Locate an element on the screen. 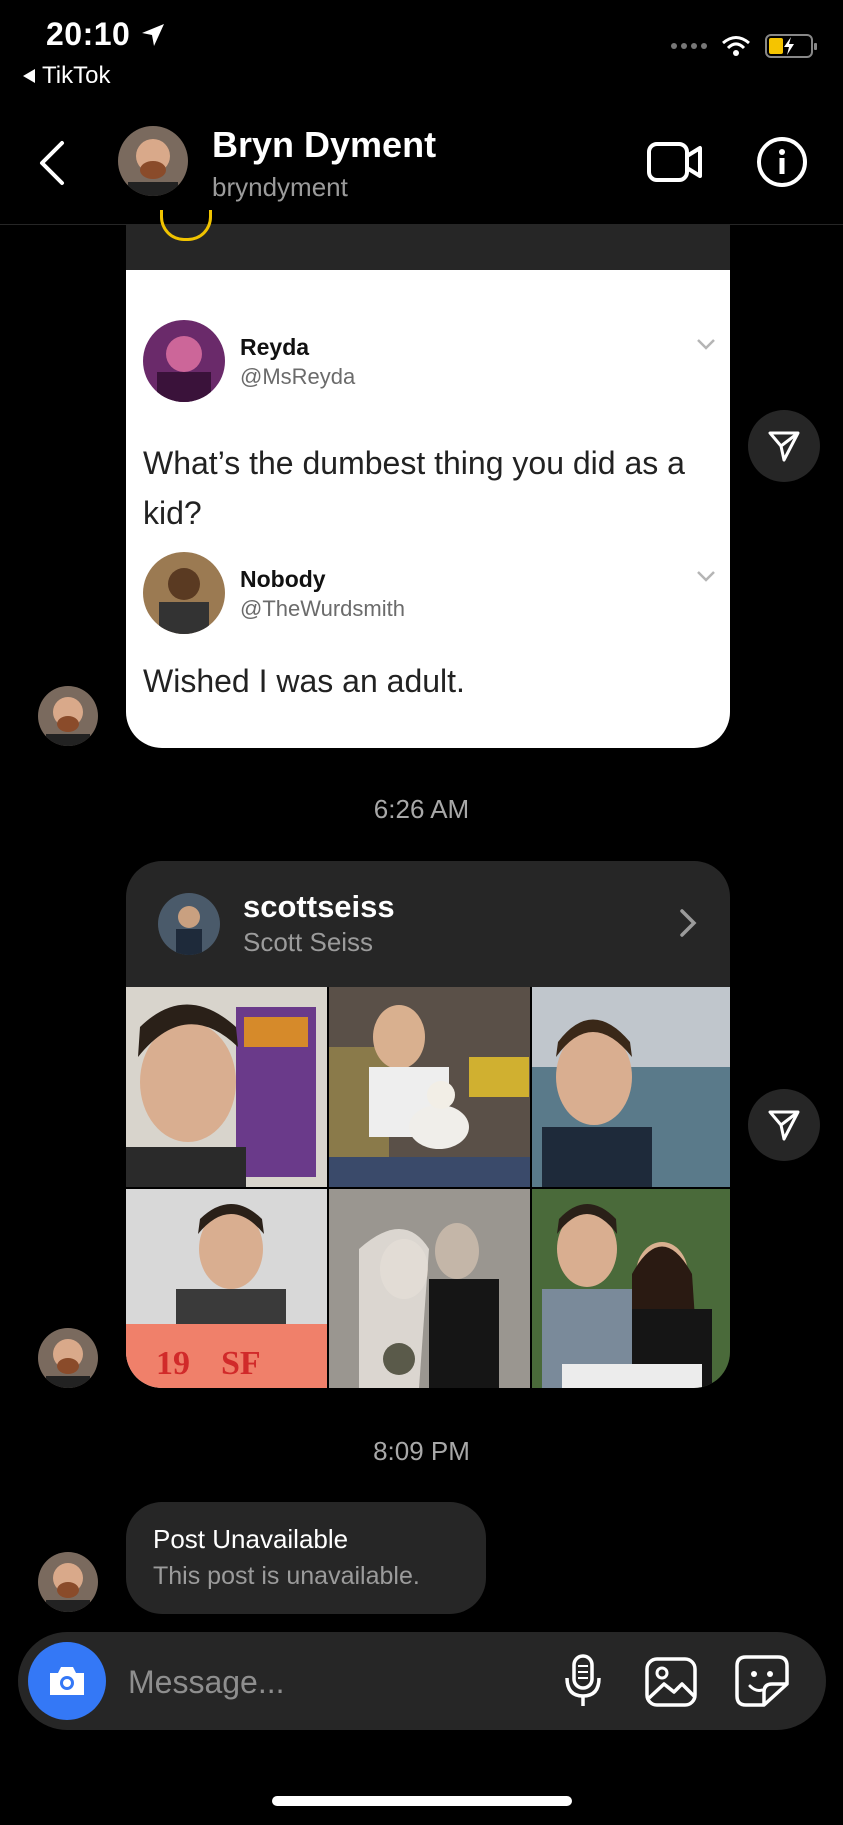  chevron-right-icon is located at coordinates (688, 923).